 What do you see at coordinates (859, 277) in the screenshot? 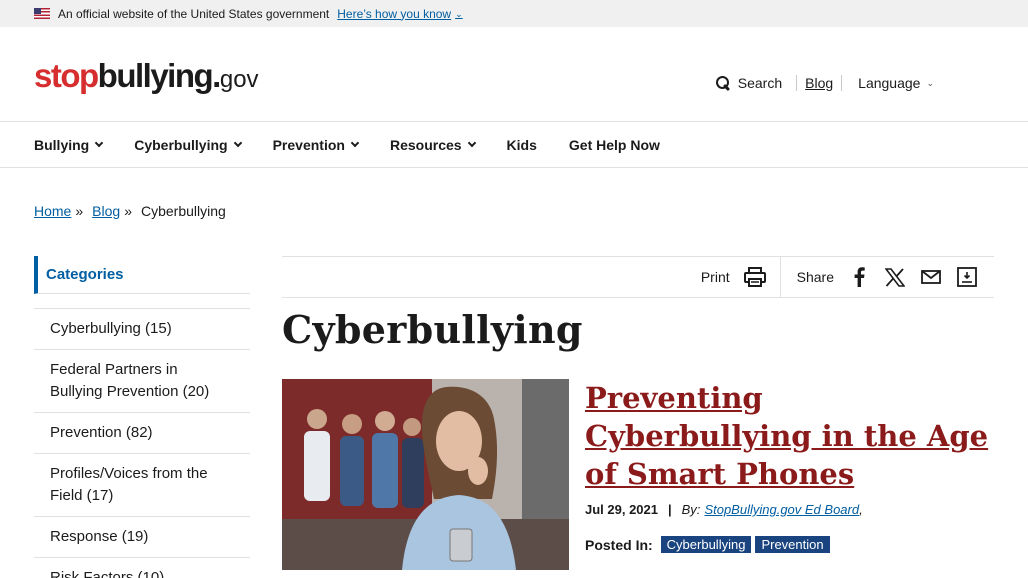
I see `facebook-icon` at bounding box center [859, 277].